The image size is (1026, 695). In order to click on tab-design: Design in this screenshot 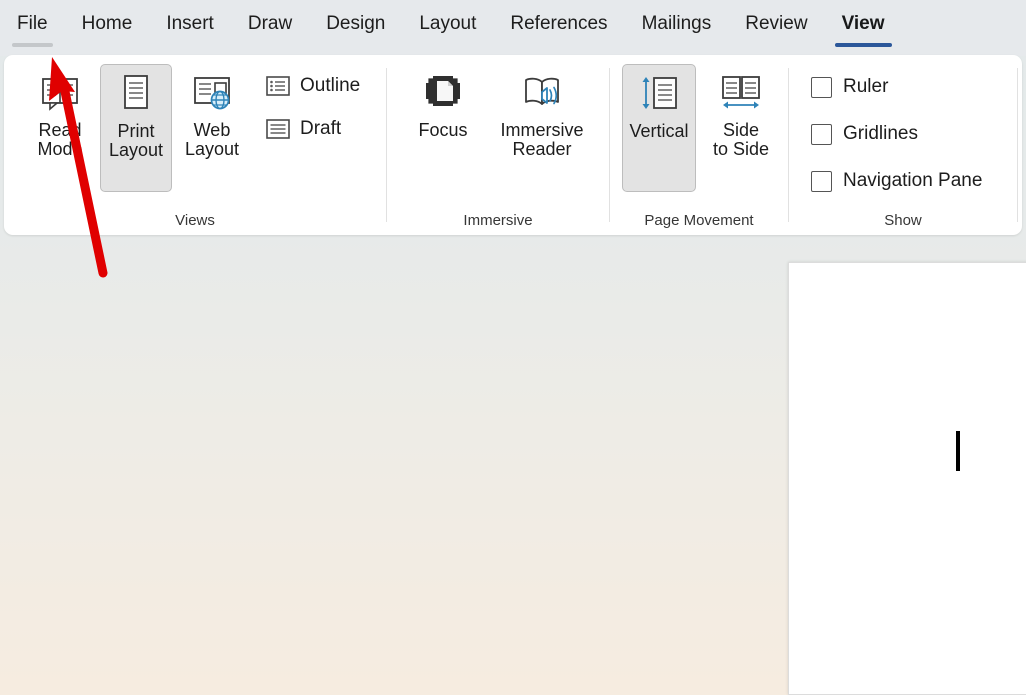, I will do `click(355, 28)`.